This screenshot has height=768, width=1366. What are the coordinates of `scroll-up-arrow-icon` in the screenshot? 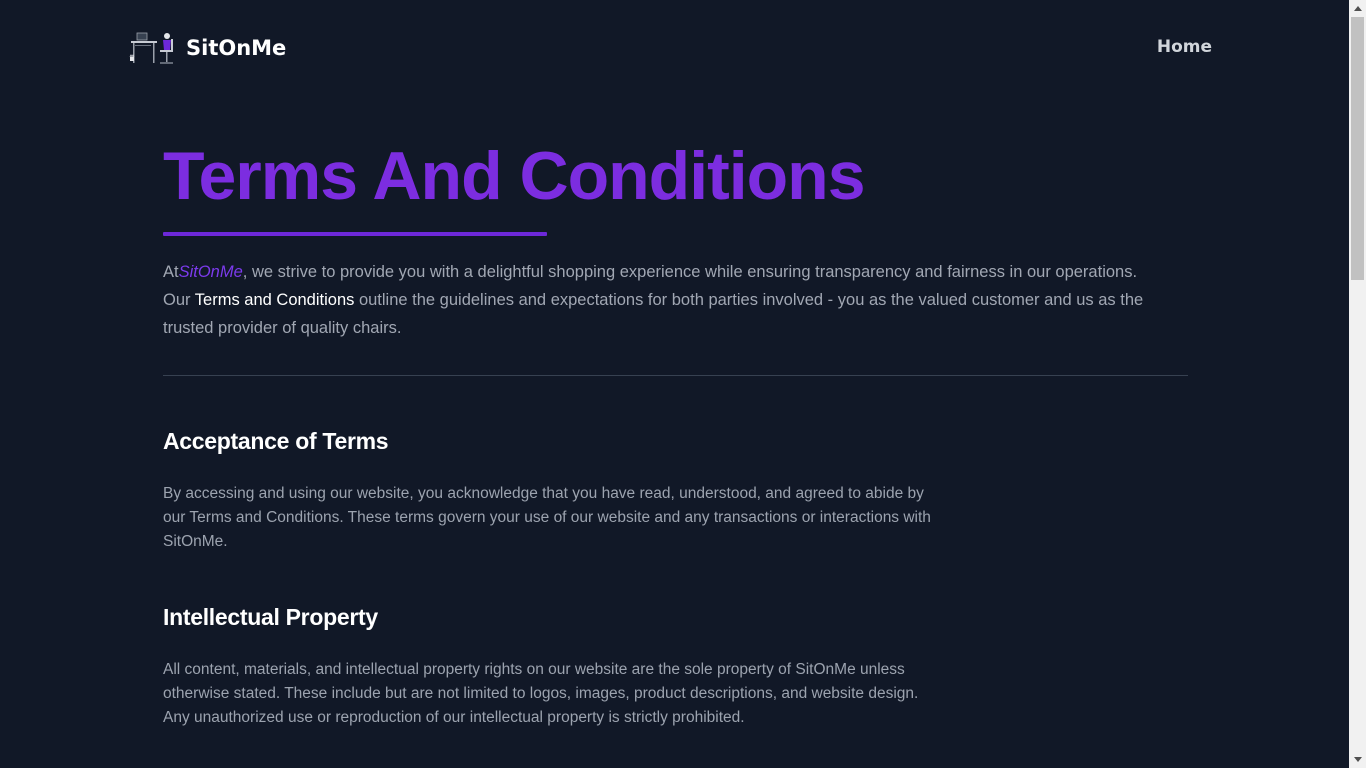 It's located at (1357, 8).